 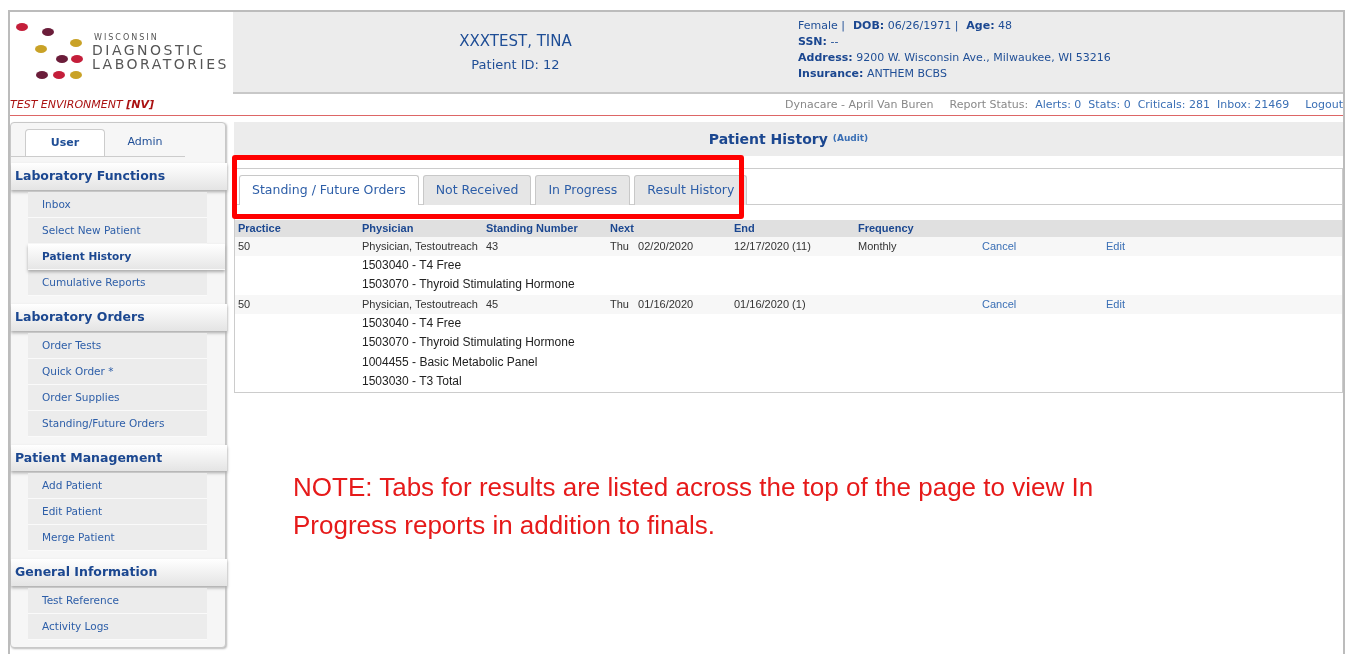 What do you see at coordinates (691, 190) in the screenshot?
I see `tab: Result History` at bounding box center [691, 190].